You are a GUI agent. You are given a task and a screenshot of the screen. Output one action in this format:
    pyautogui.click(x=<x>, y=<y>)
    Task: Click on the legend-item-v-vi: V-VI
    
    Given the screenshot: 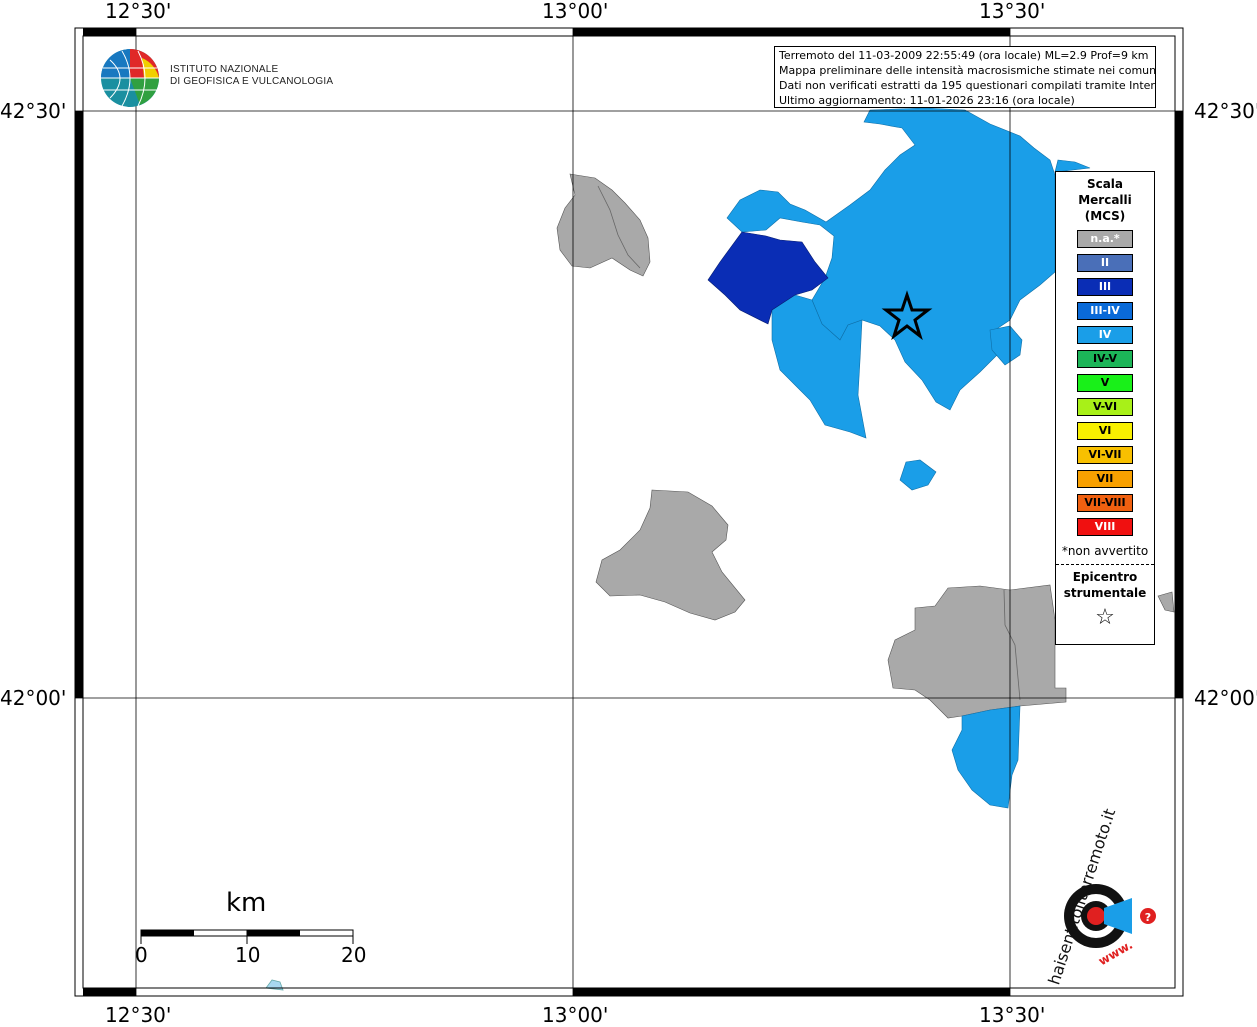 What is the action you would take?
    pyautogui.click(x=1105, y=407)
    